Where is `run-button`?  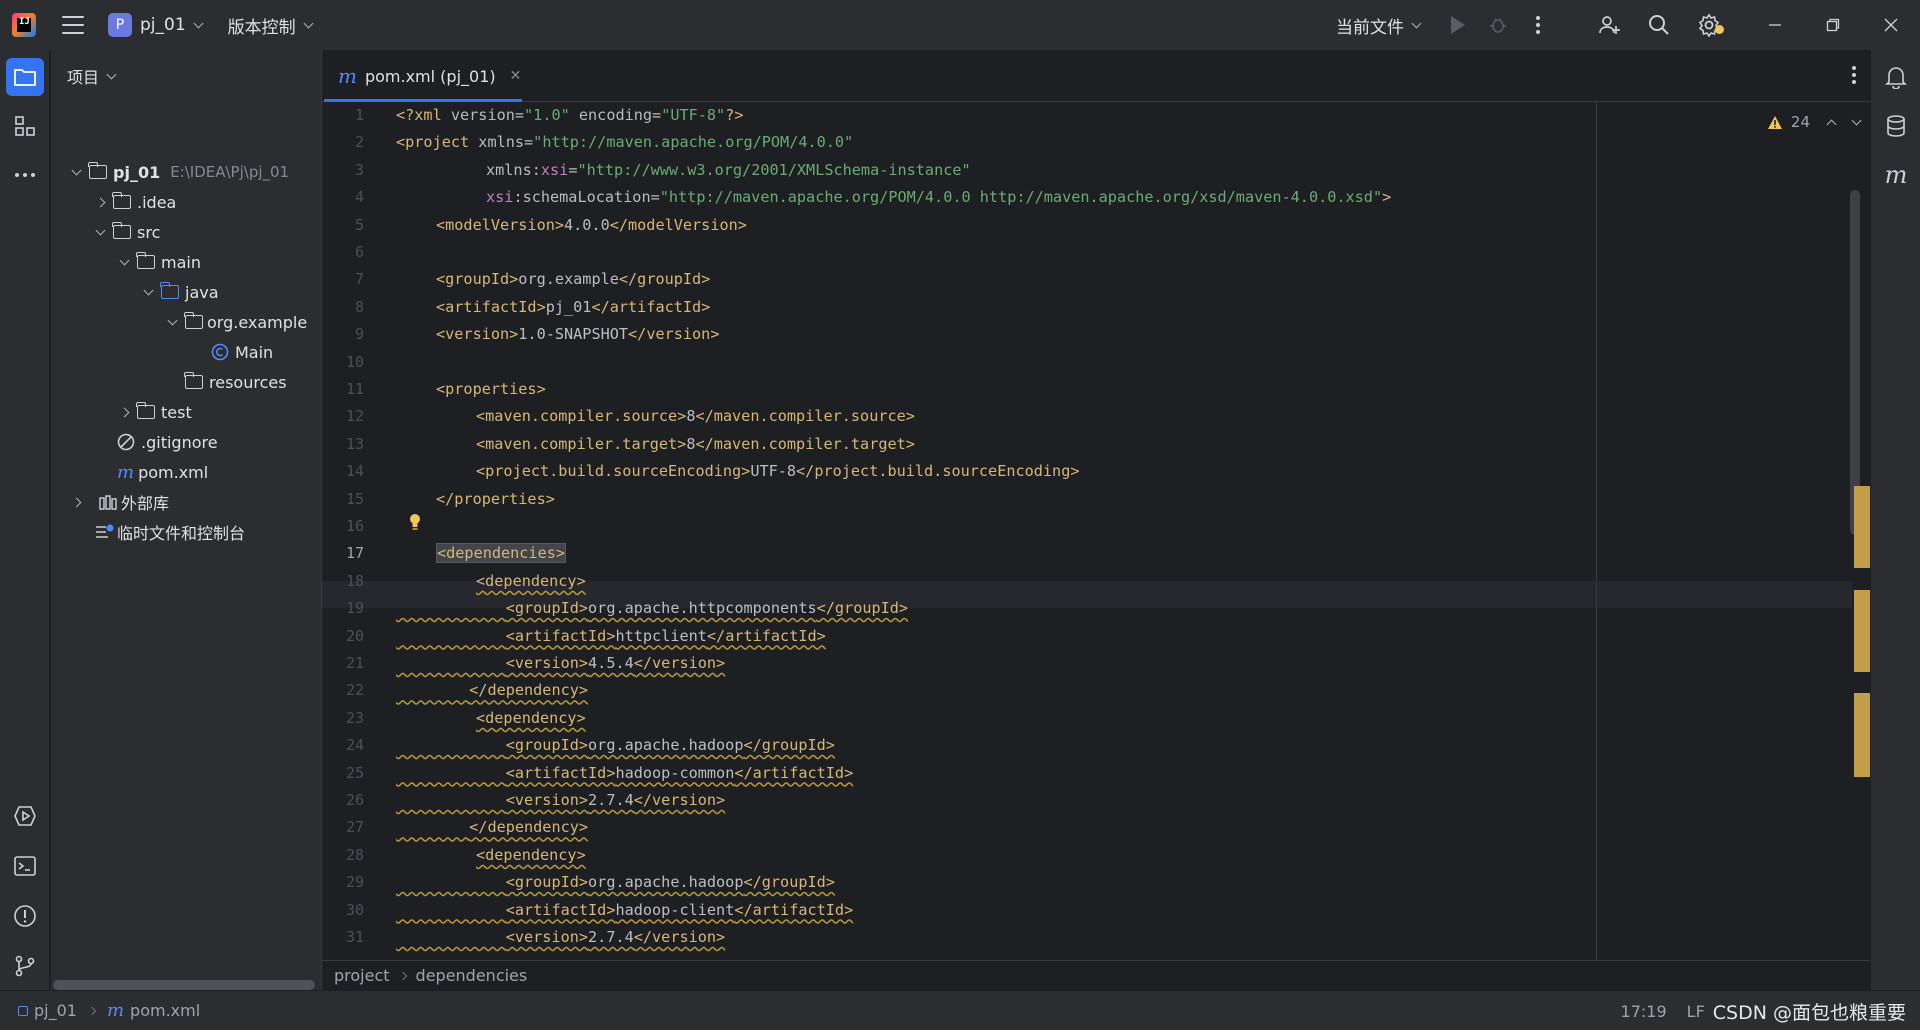 run-button is located at coordinates (1458, 25).